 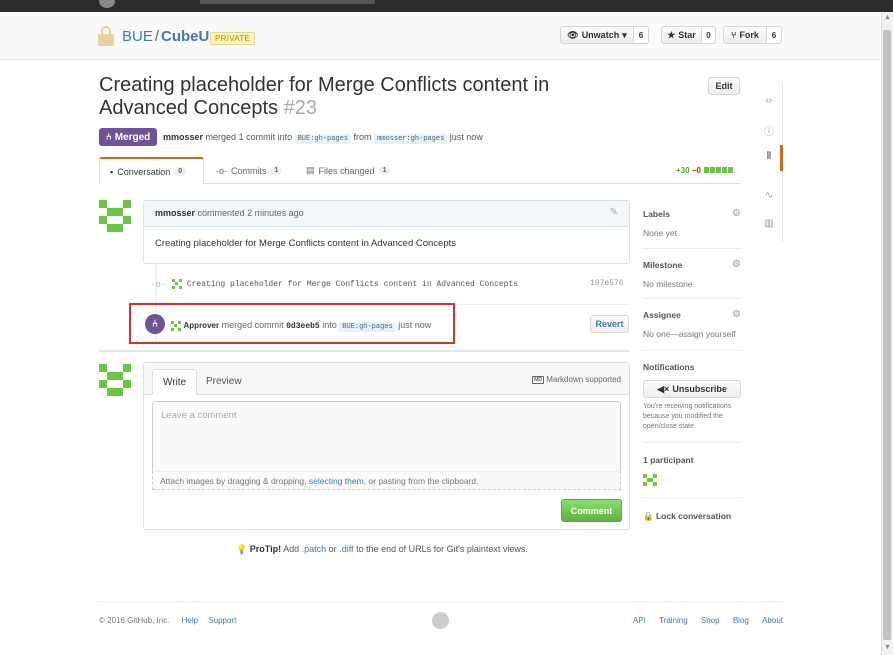 I want to click on merge-meta-text: merged 1 commit into, so click(x=249, y=137).